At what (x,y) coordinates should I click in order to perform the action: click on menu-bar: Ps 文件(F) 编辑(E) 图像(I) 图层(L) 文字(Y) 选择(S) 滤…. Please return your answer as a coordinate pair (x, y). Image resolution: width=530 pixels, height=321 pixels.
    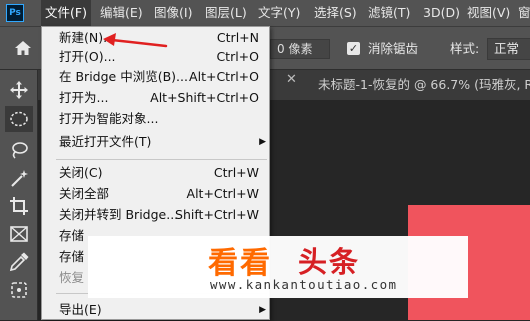
    Looking at the image, I should click on (265, 13).